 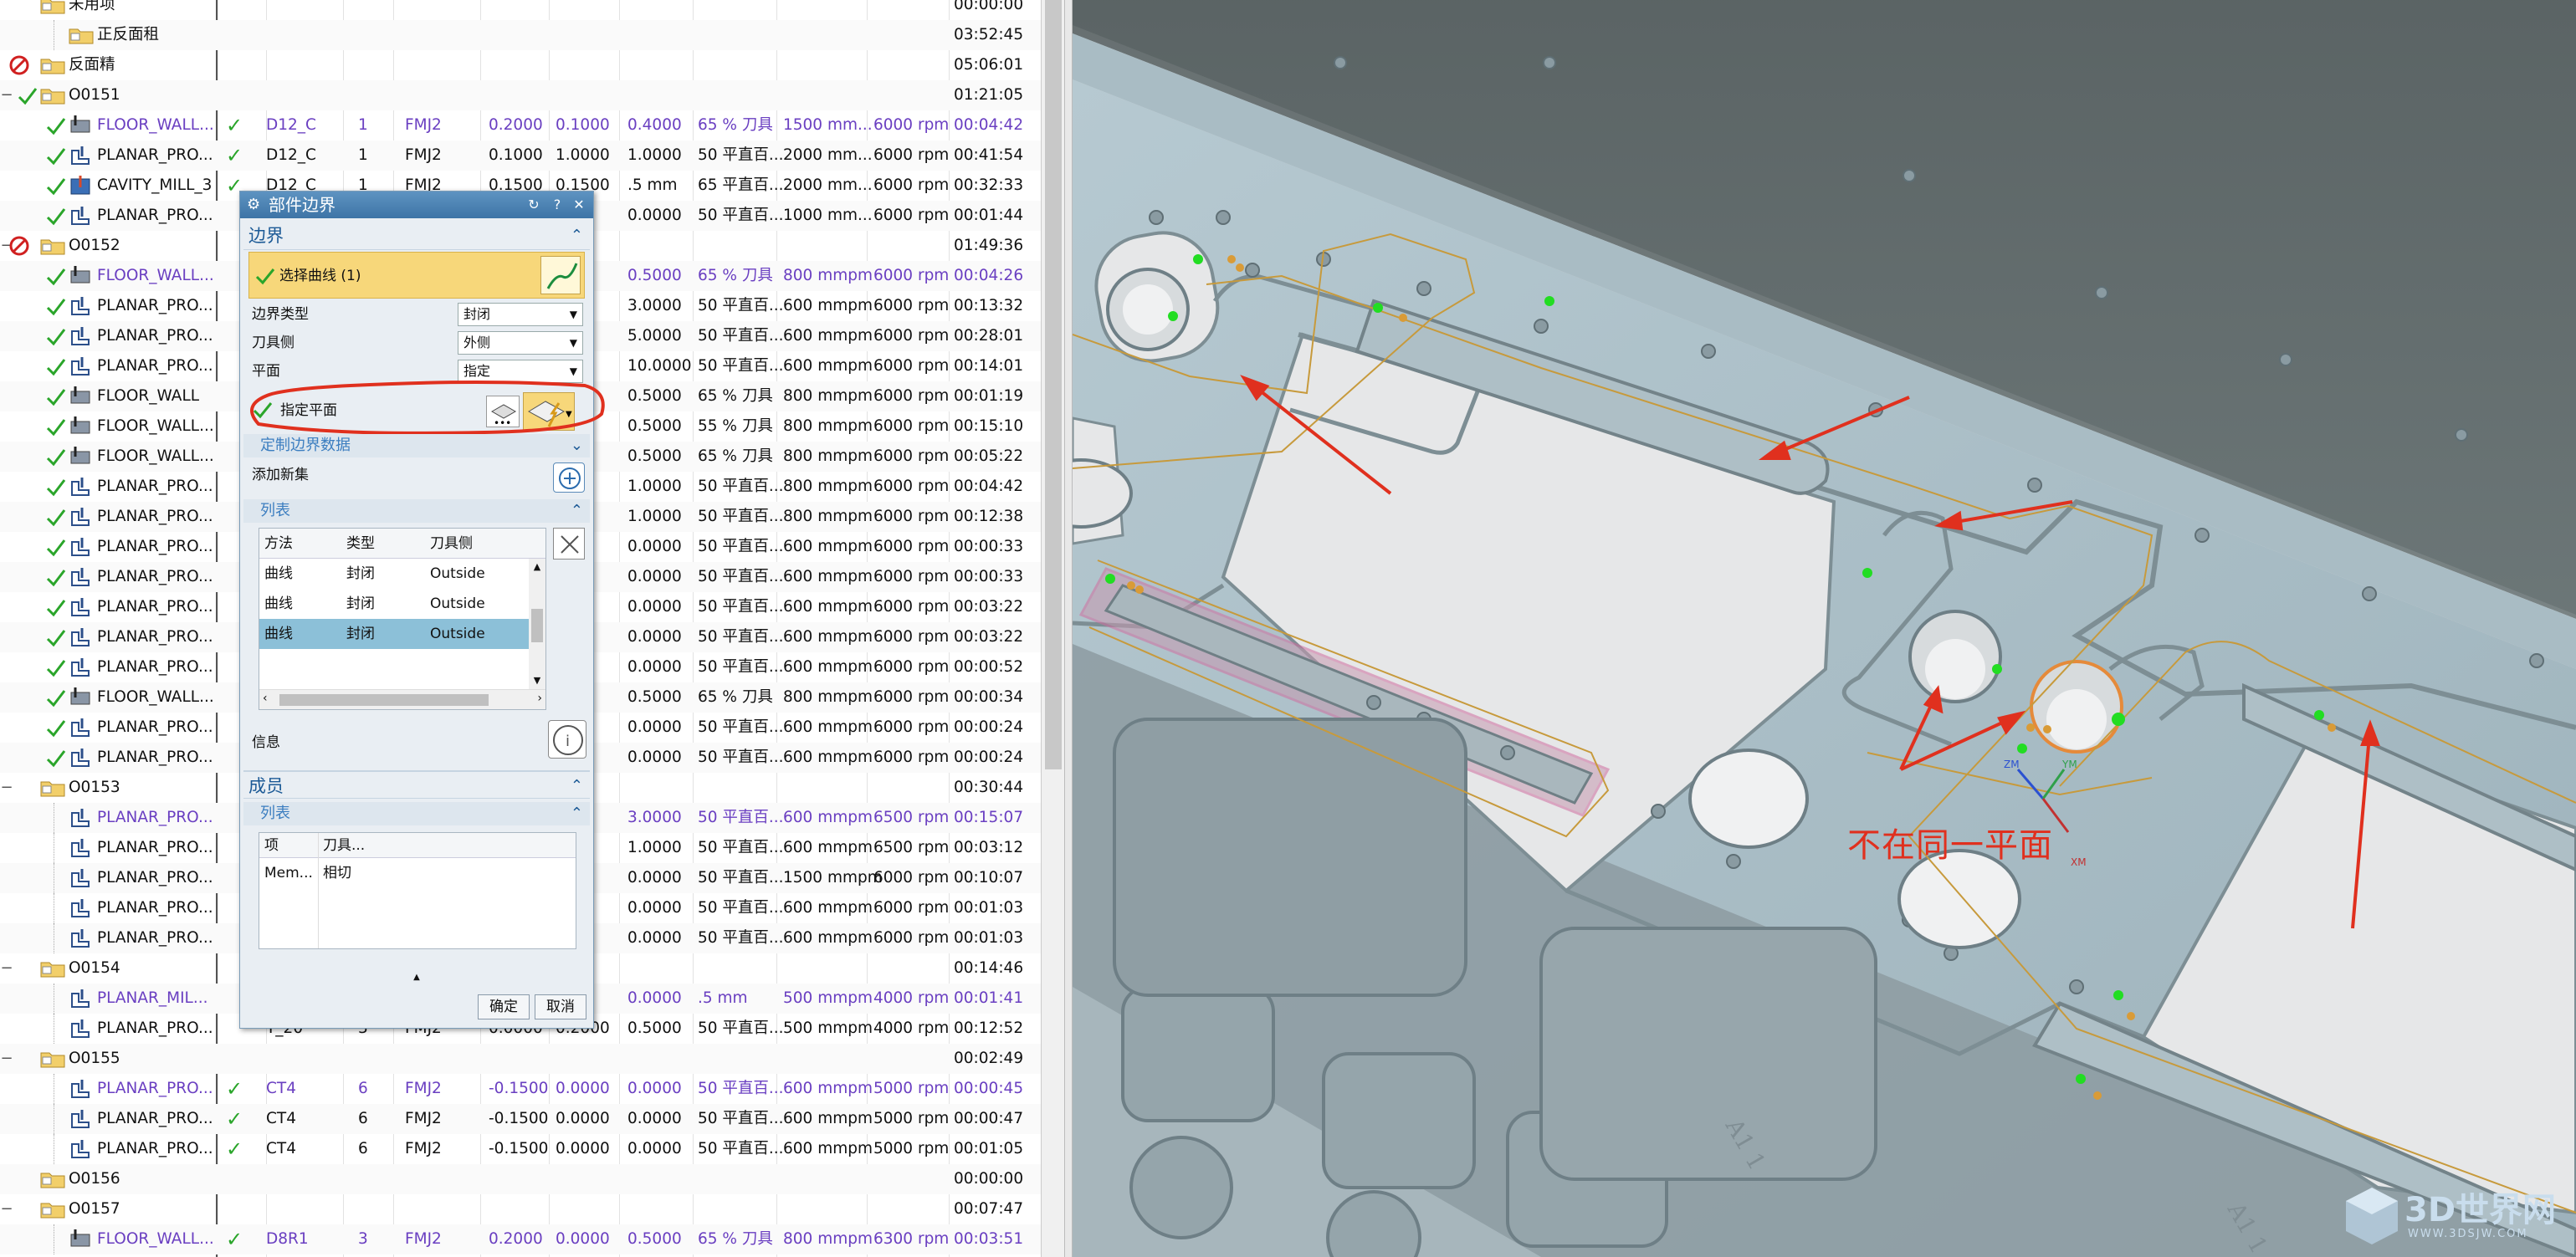 What do you see at coordinates (129, 34) in the screenshot?
I see `operation-name: 正反面租` at bounding box center [129, 34].